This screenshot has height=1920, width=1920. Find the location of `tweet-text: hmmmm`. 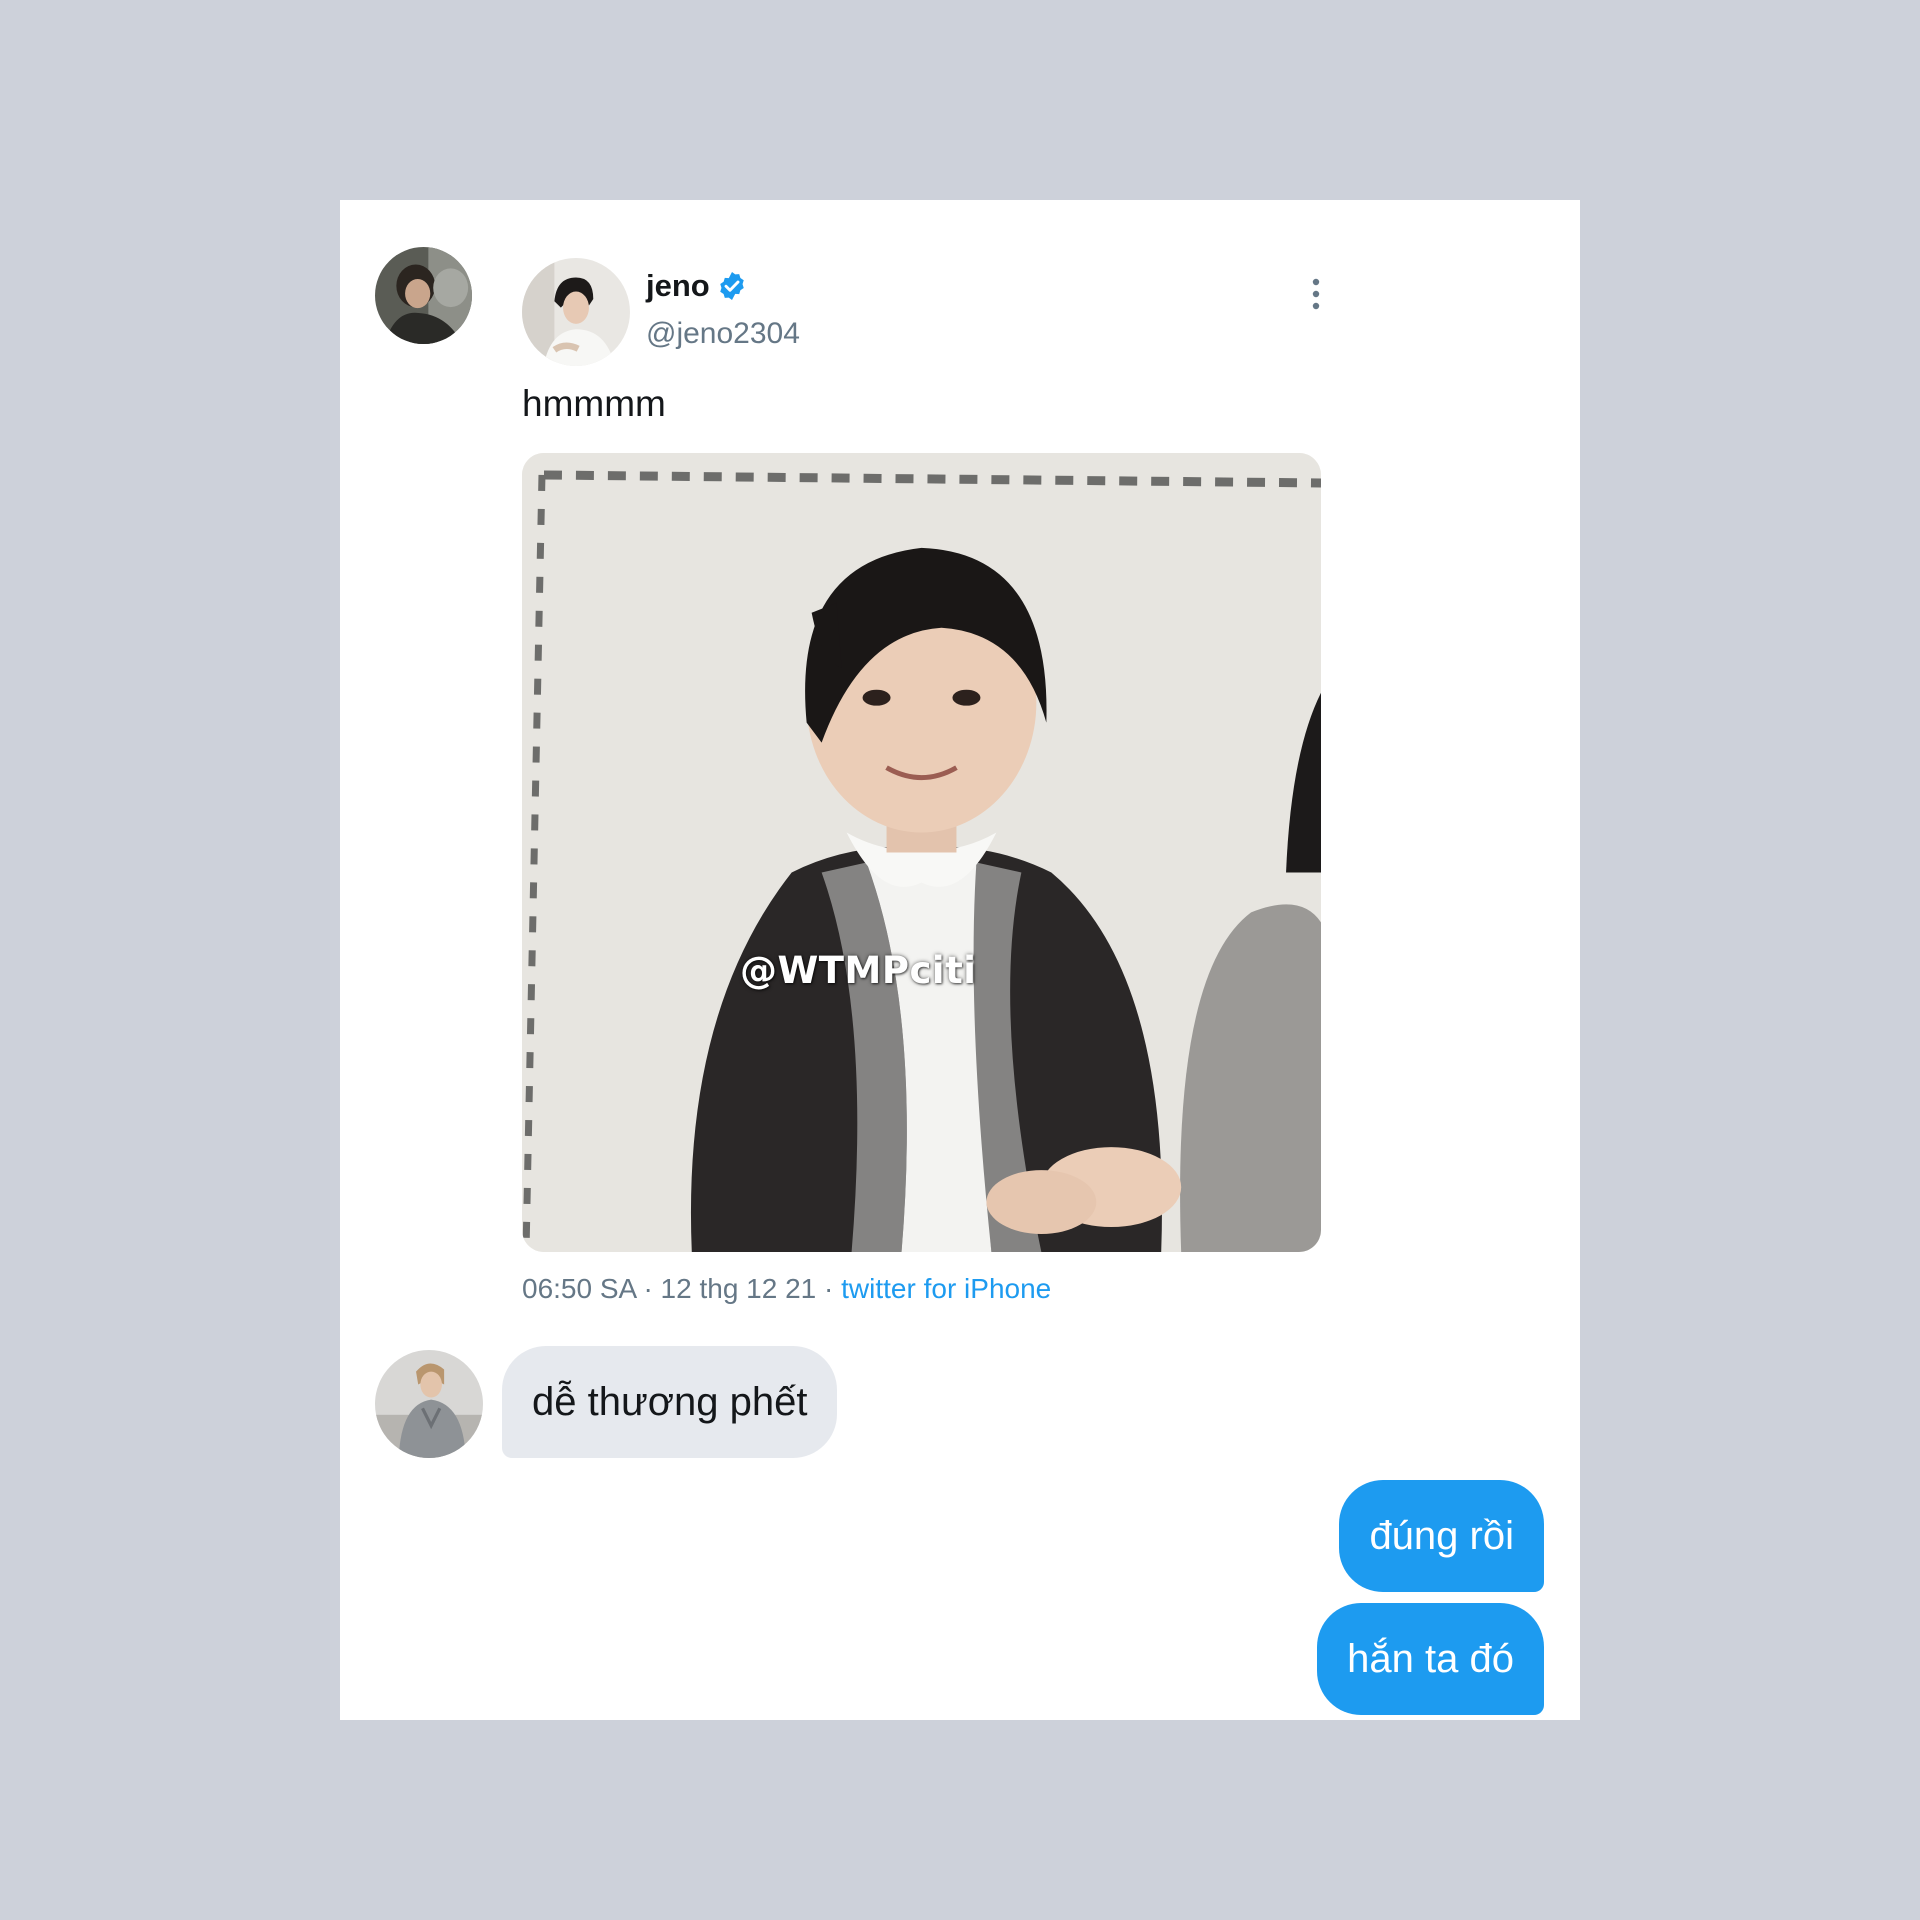

tweet-text: hmmmm is located at coordinates (594, 403).